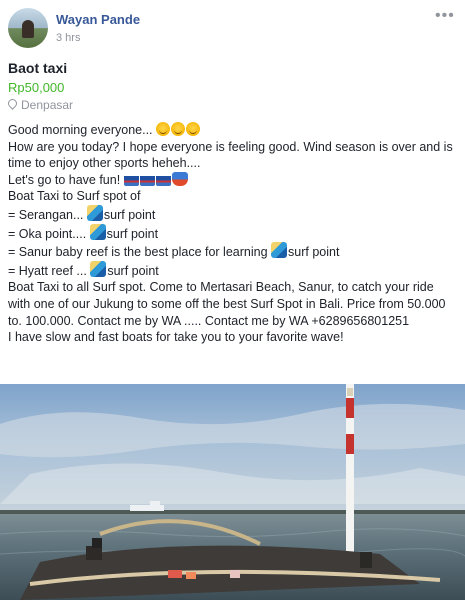  Describe the element at coordinates (38, 68) in the screenshot. I see `listing-title: Baot taxi` at that location.